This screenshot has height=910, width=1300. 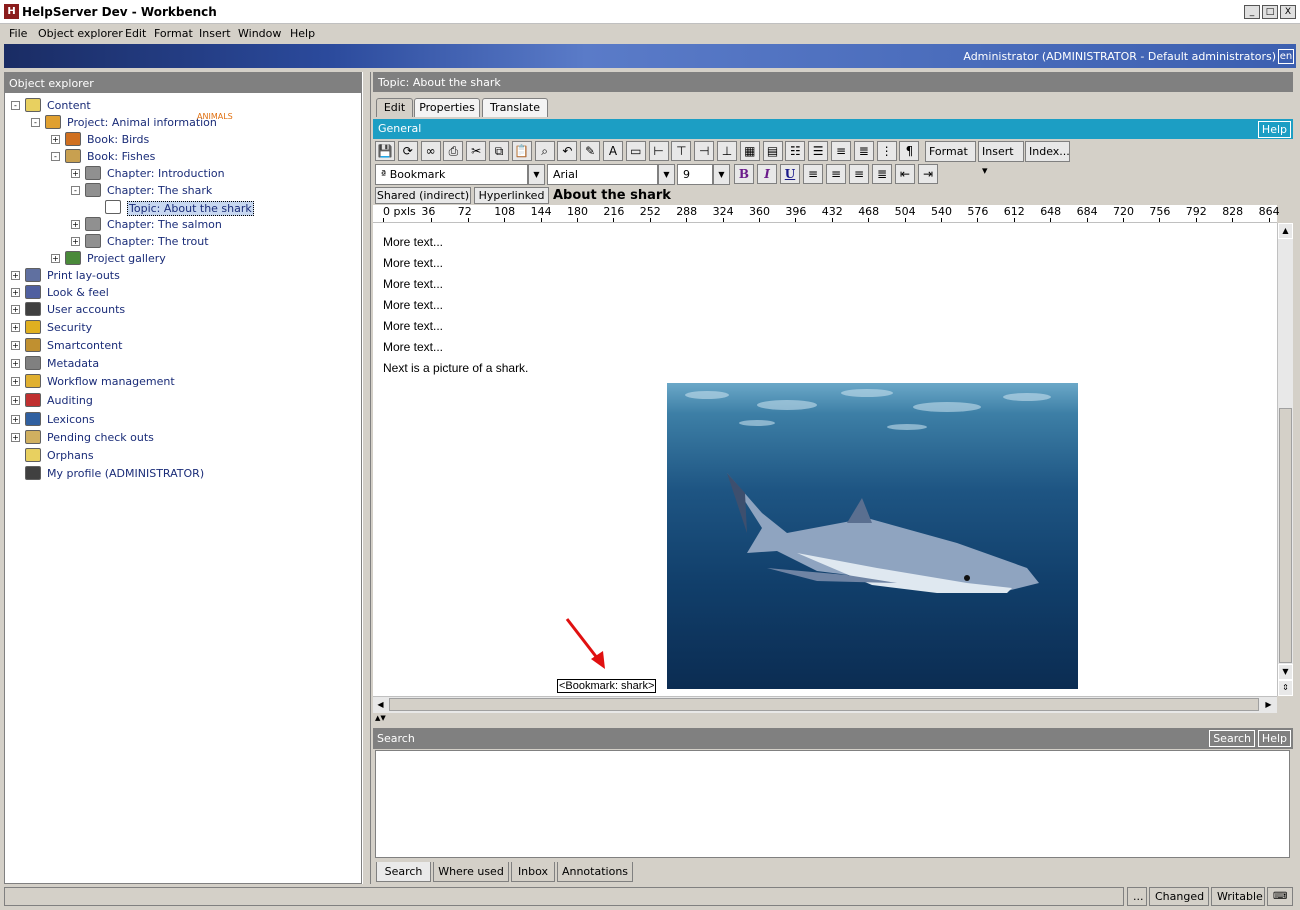 I want to click on table-b-icon: ▤, so click(x=772, y=151).